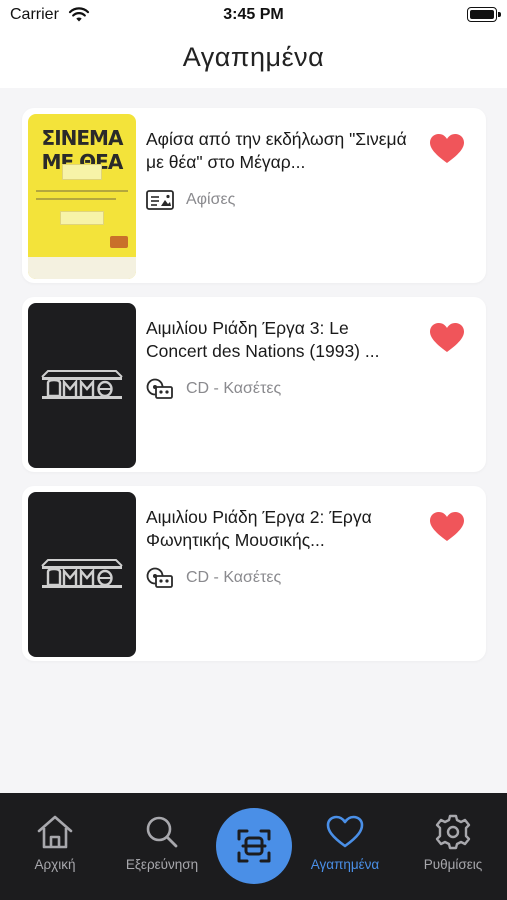  Describe the element at coordinates (345, 864) in the screenshot. I see `tab-favorites-label: Αγαπημένα` at that location.